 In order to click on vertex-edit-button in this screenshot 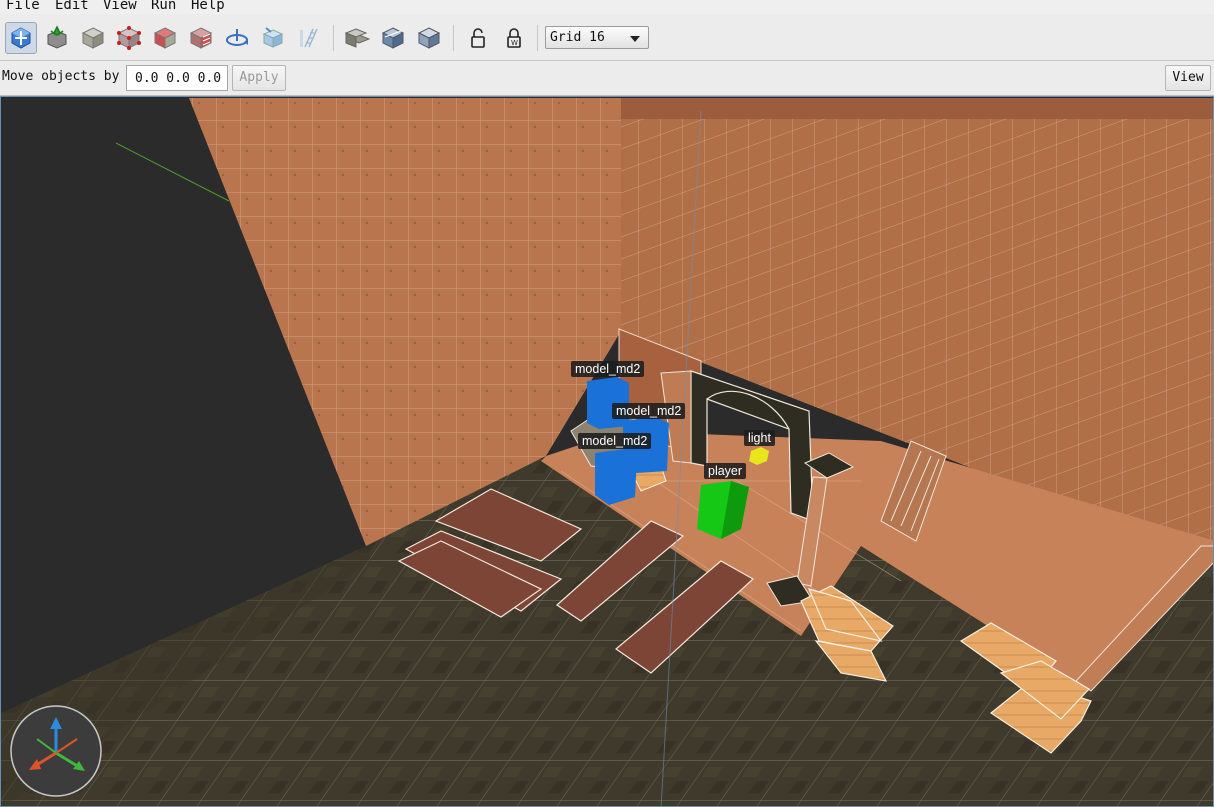, I will do `click(129, 38)`.